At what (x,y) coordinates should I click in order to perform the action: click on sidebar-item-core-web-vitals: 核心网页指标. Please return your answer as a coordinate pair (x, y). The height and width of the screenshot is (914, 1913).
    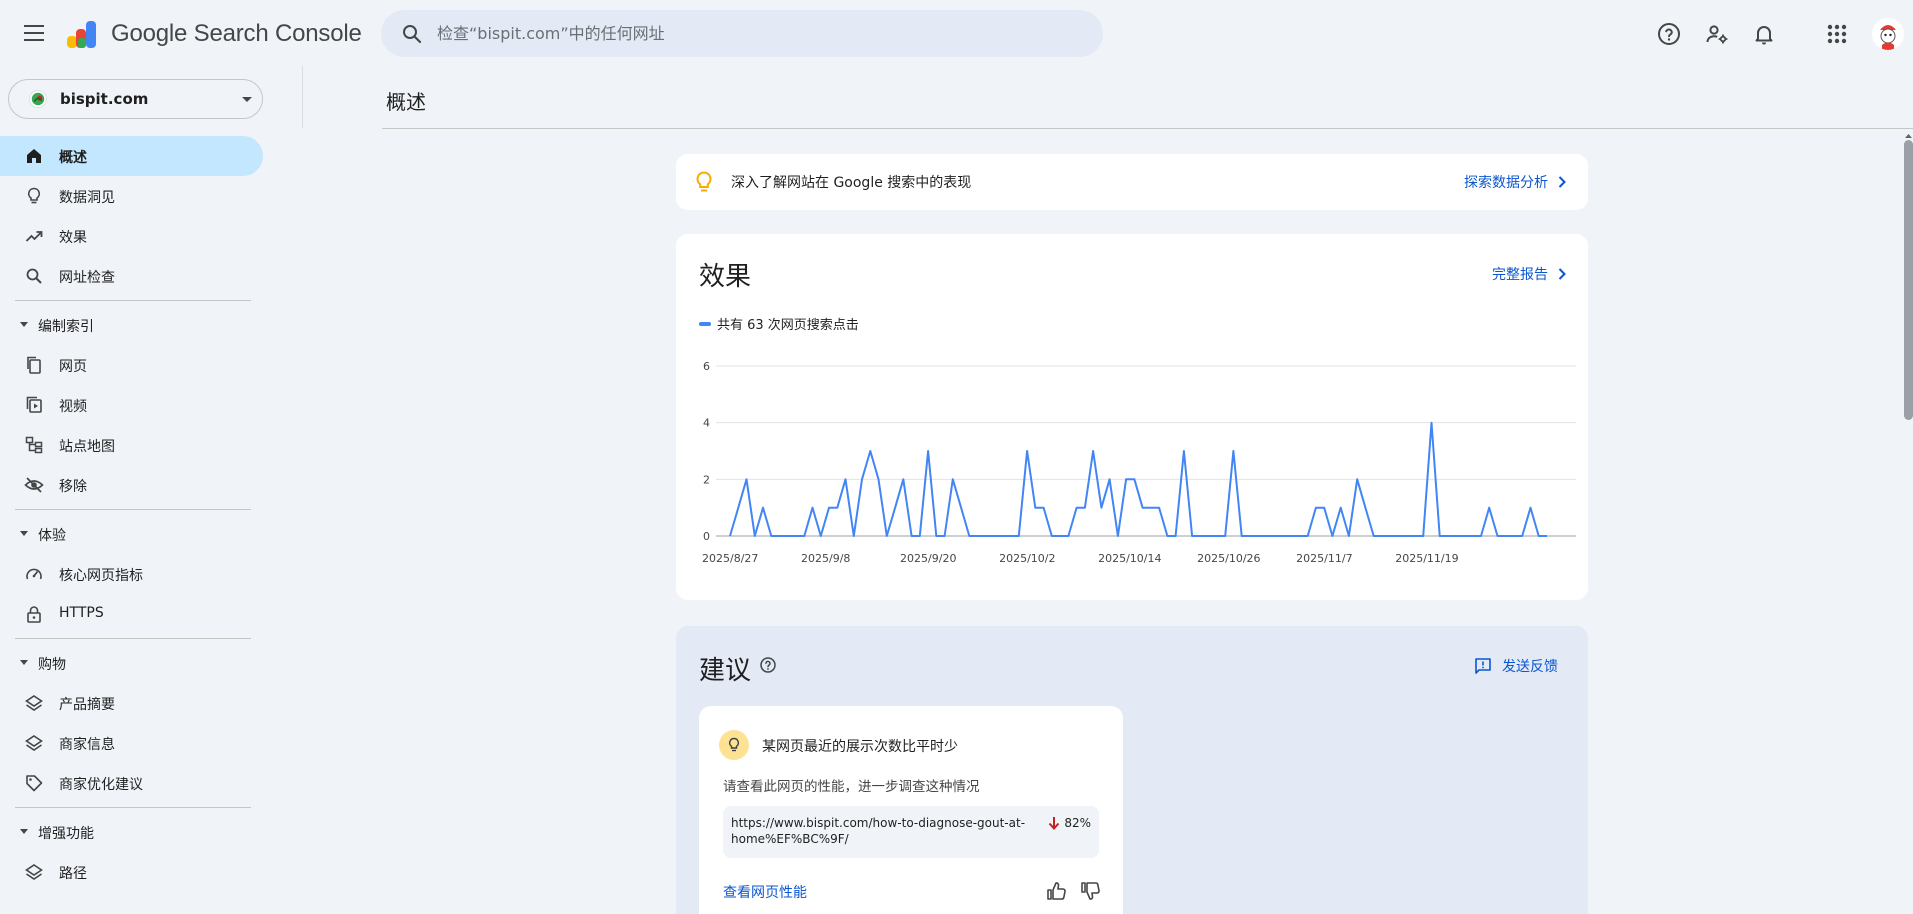
    Looking at the image, I should click on (131, 574).